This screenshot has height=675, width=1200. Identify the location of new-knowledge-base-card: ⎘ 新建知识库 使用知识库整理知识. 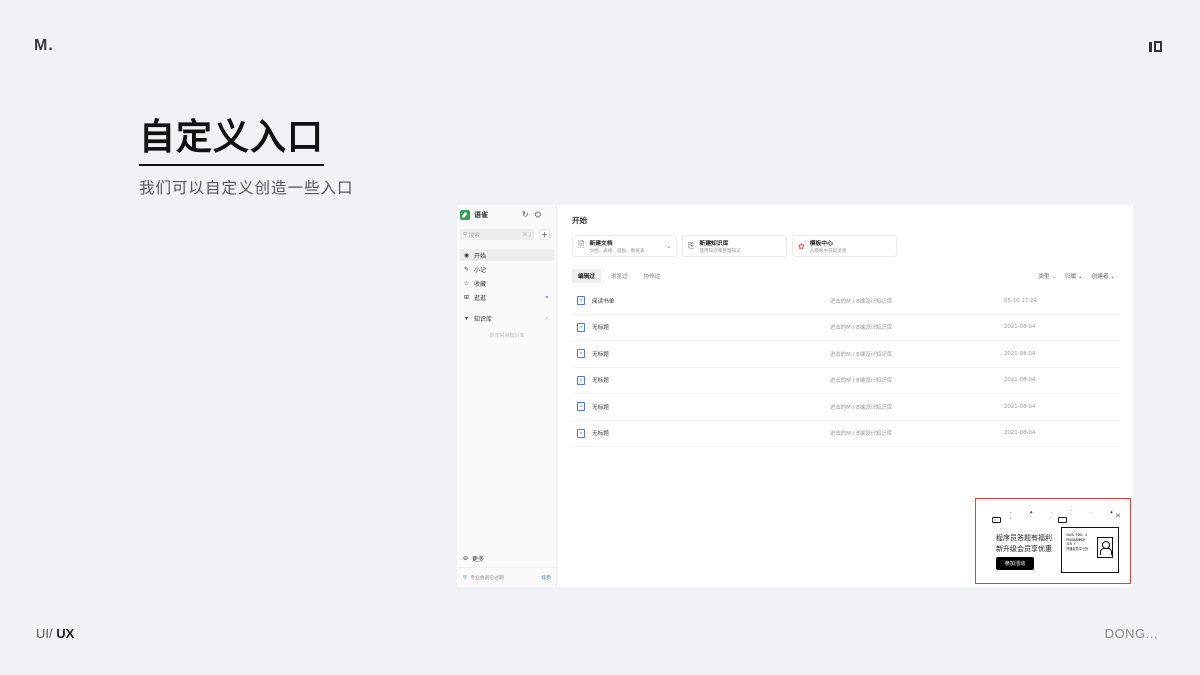
(734, 246).